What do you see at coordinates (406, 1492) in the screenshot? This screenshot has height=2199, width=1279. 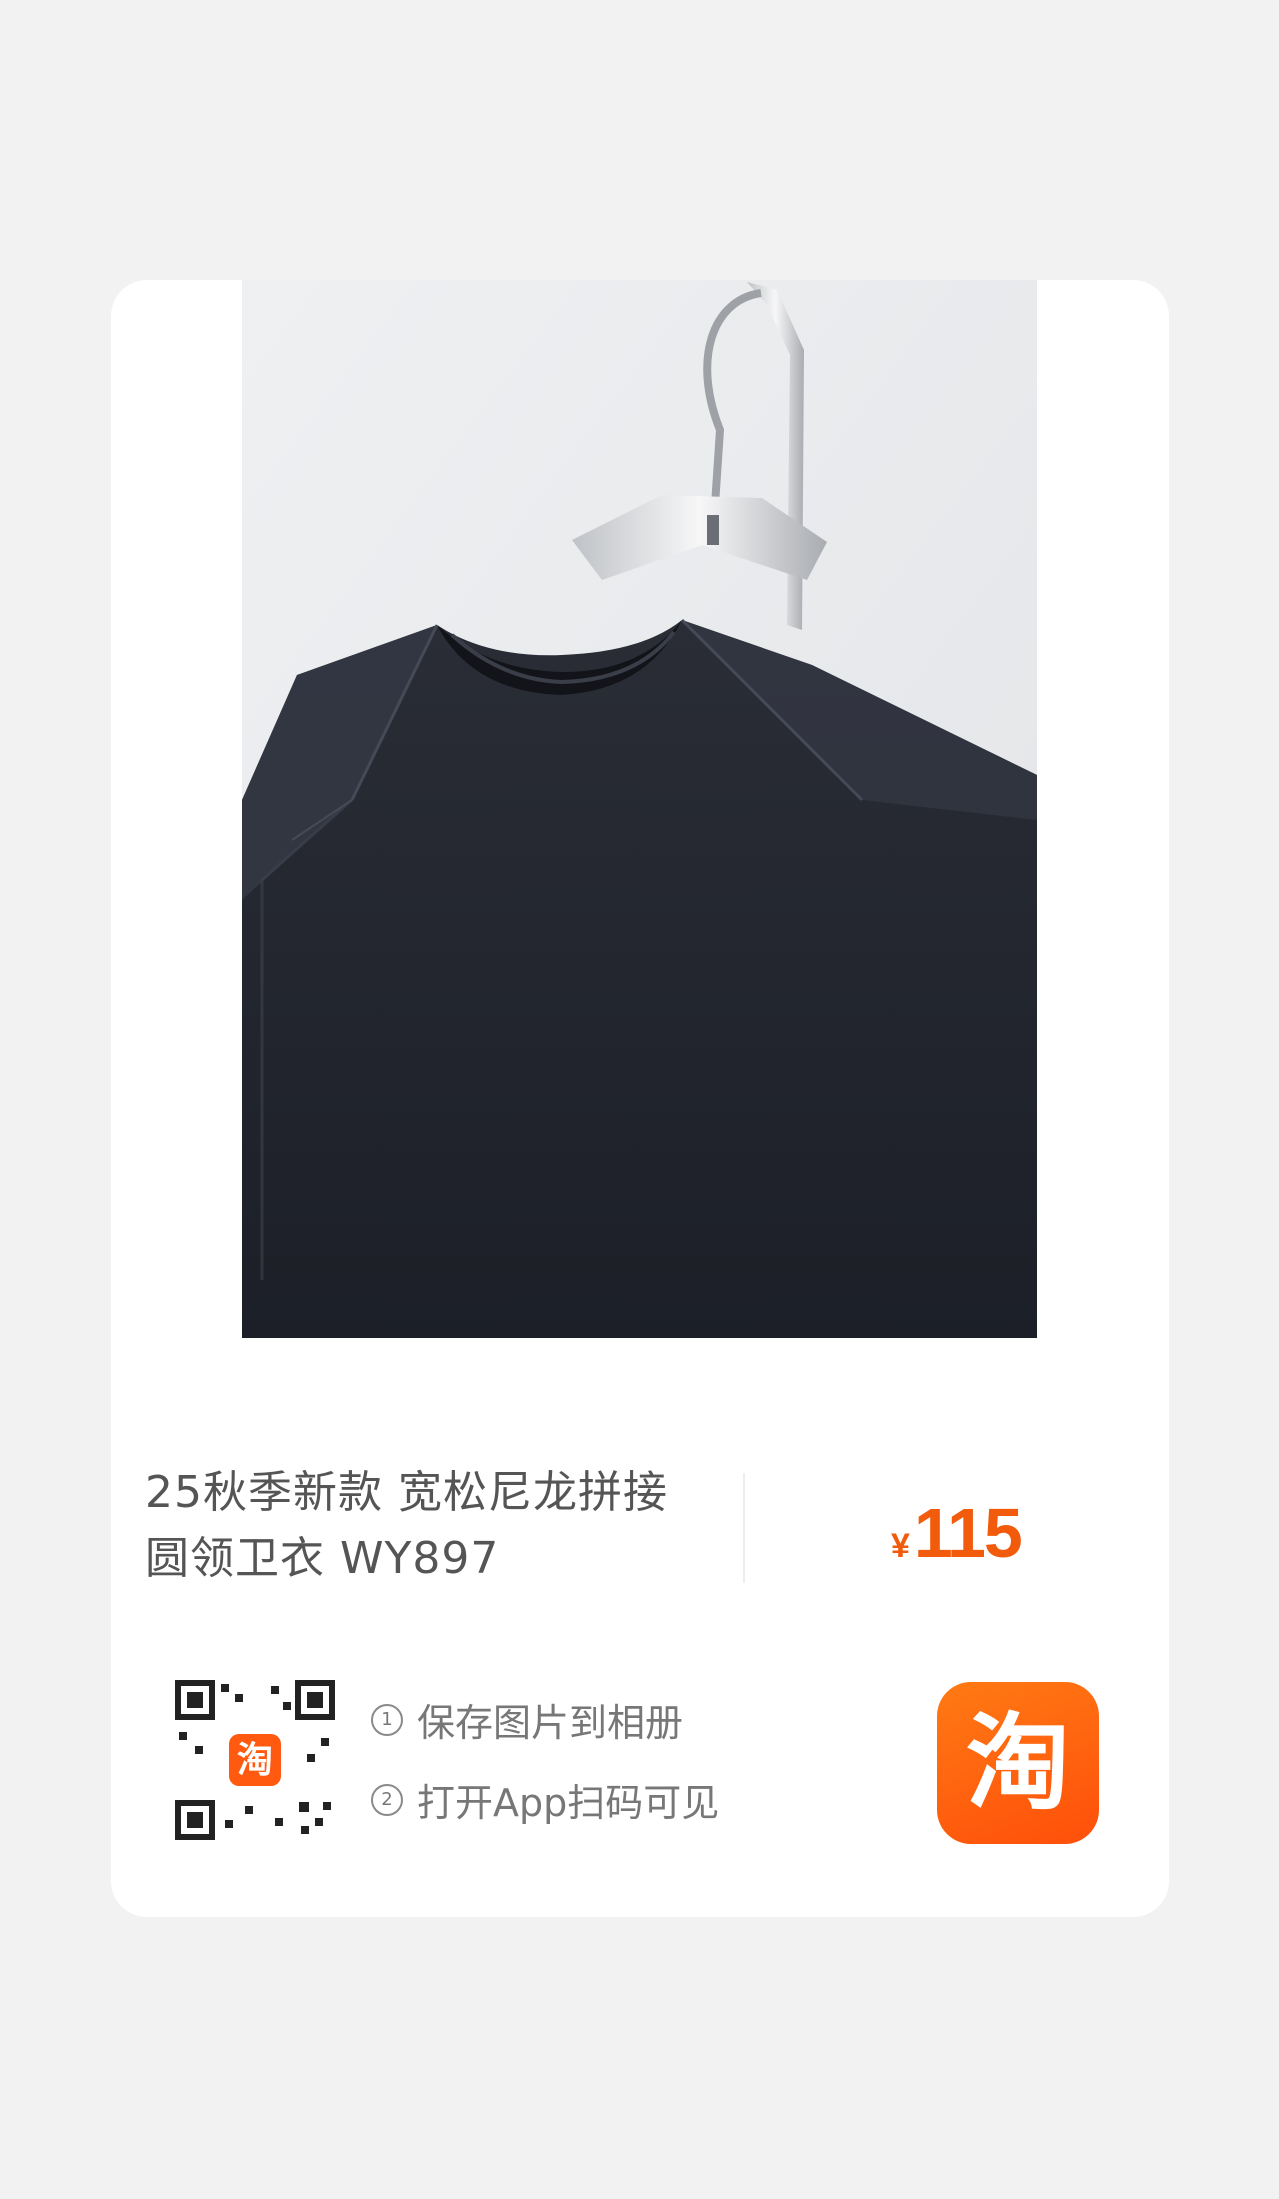 I see `product-title-line1: 25秋季新款 宽松尼龙拼接` at bounding box center [406, 1492].